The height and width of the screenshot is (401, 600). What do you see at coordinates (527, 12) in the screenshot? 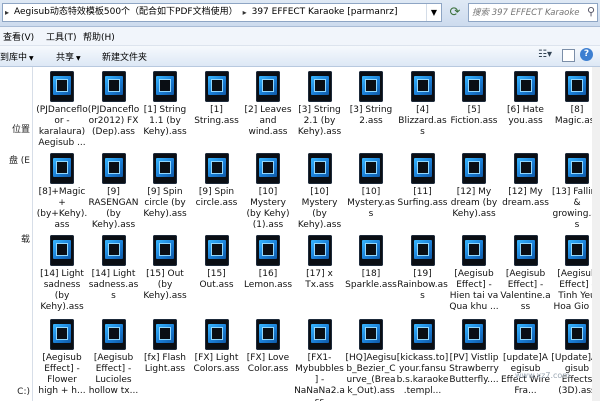
I see `search-input` at bounding box center [527, 12].